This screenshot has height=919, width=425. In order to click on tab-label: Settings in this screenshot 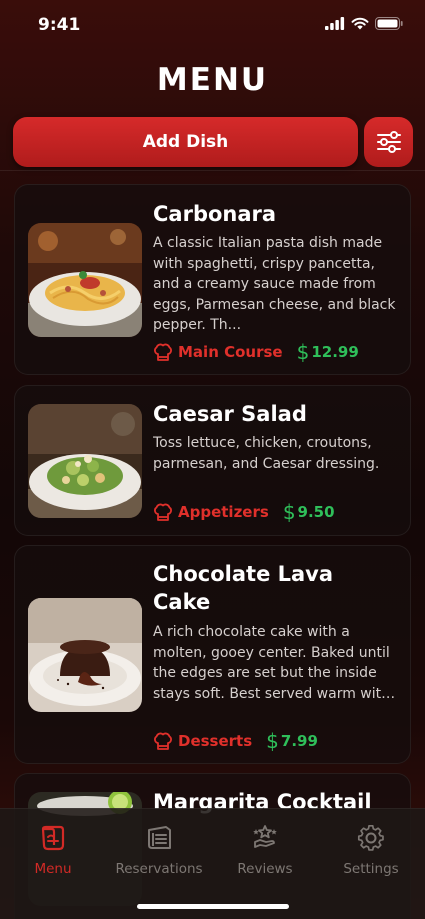, I will do `click(371, 869)`.